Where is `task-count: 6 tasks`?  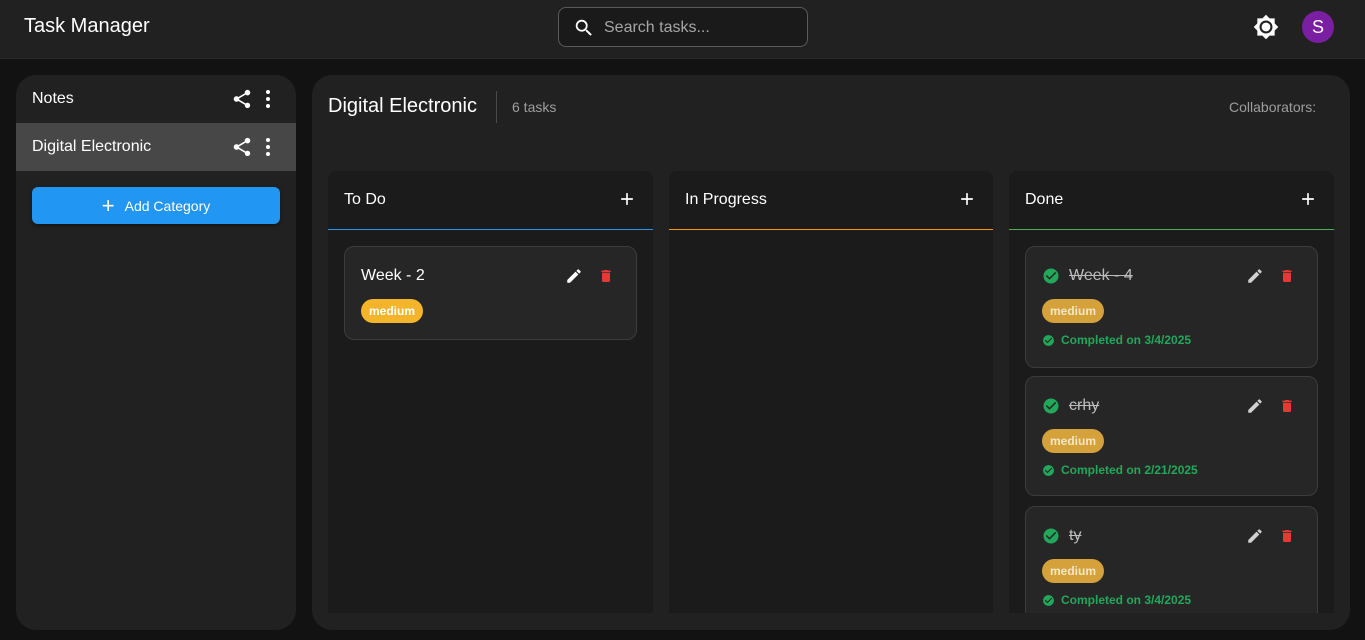
task-count: 6 tasks is located at coordinates (534, 107).